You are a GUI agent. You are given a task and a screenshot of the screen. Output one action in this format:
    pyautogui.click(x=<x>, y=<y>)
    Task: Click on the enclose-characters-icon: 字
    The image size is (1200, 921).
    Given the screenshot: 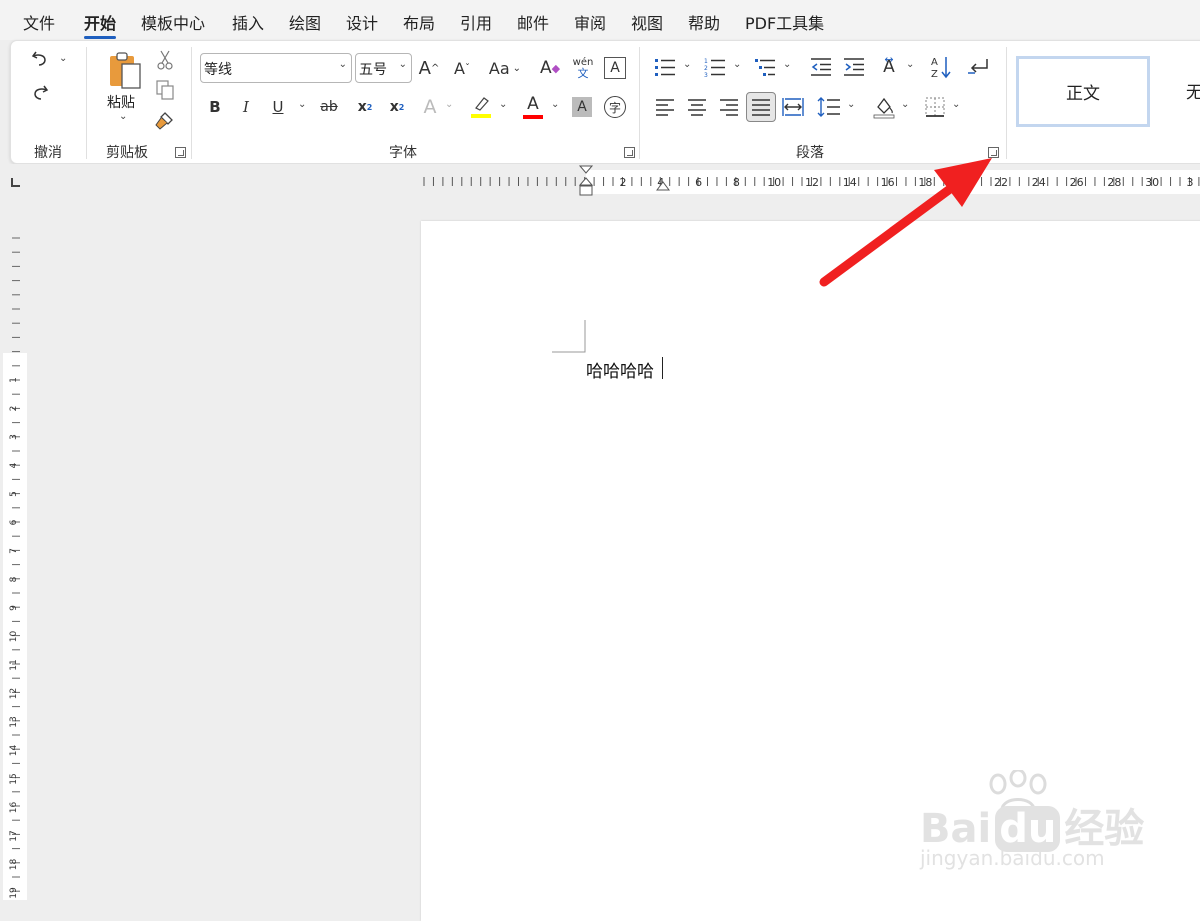 What is the action you would take?
    pyautogui.click(x=615, y=107)
    